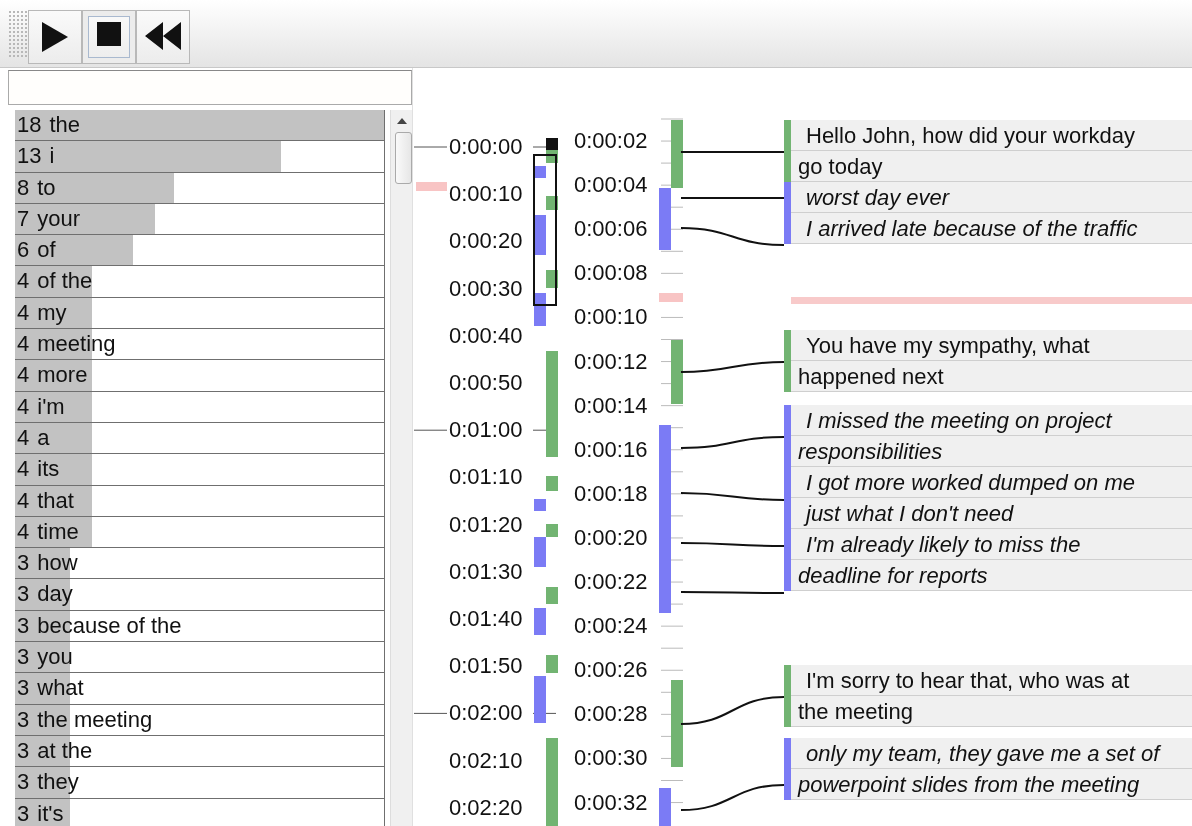 This screenshot has width=1192, height=826. Describe the element at coordinates (486, 241) in the screenshot. I see `time-label: 0:00:20` at that location.